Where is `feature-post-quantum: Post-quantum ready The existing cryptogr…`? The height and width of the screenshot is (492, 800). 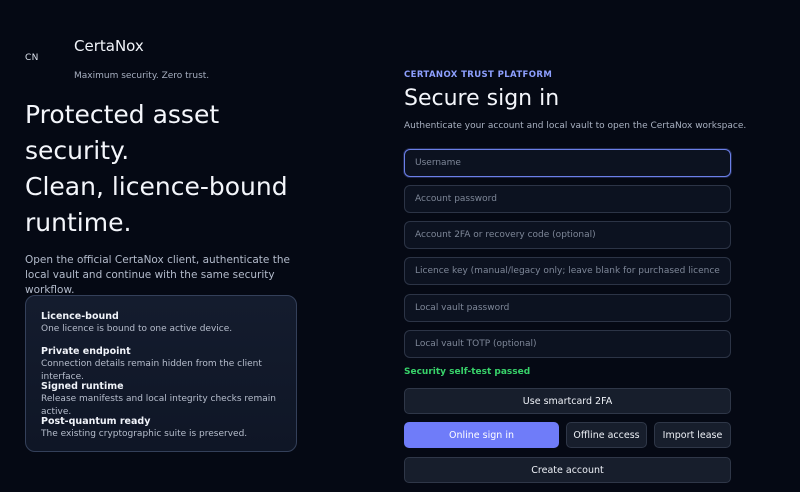
feature-post-quantum: Post-quantum ready The existing cryptogr… is located at coordinates (168, 432).